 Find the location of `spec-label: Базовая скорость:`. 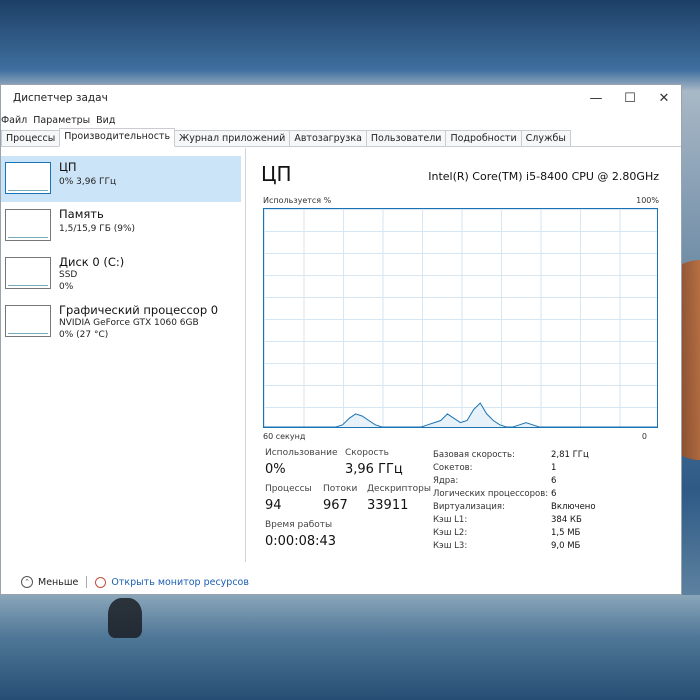

spec-label: Базовая скорость: is located at coordinates (474, 455).